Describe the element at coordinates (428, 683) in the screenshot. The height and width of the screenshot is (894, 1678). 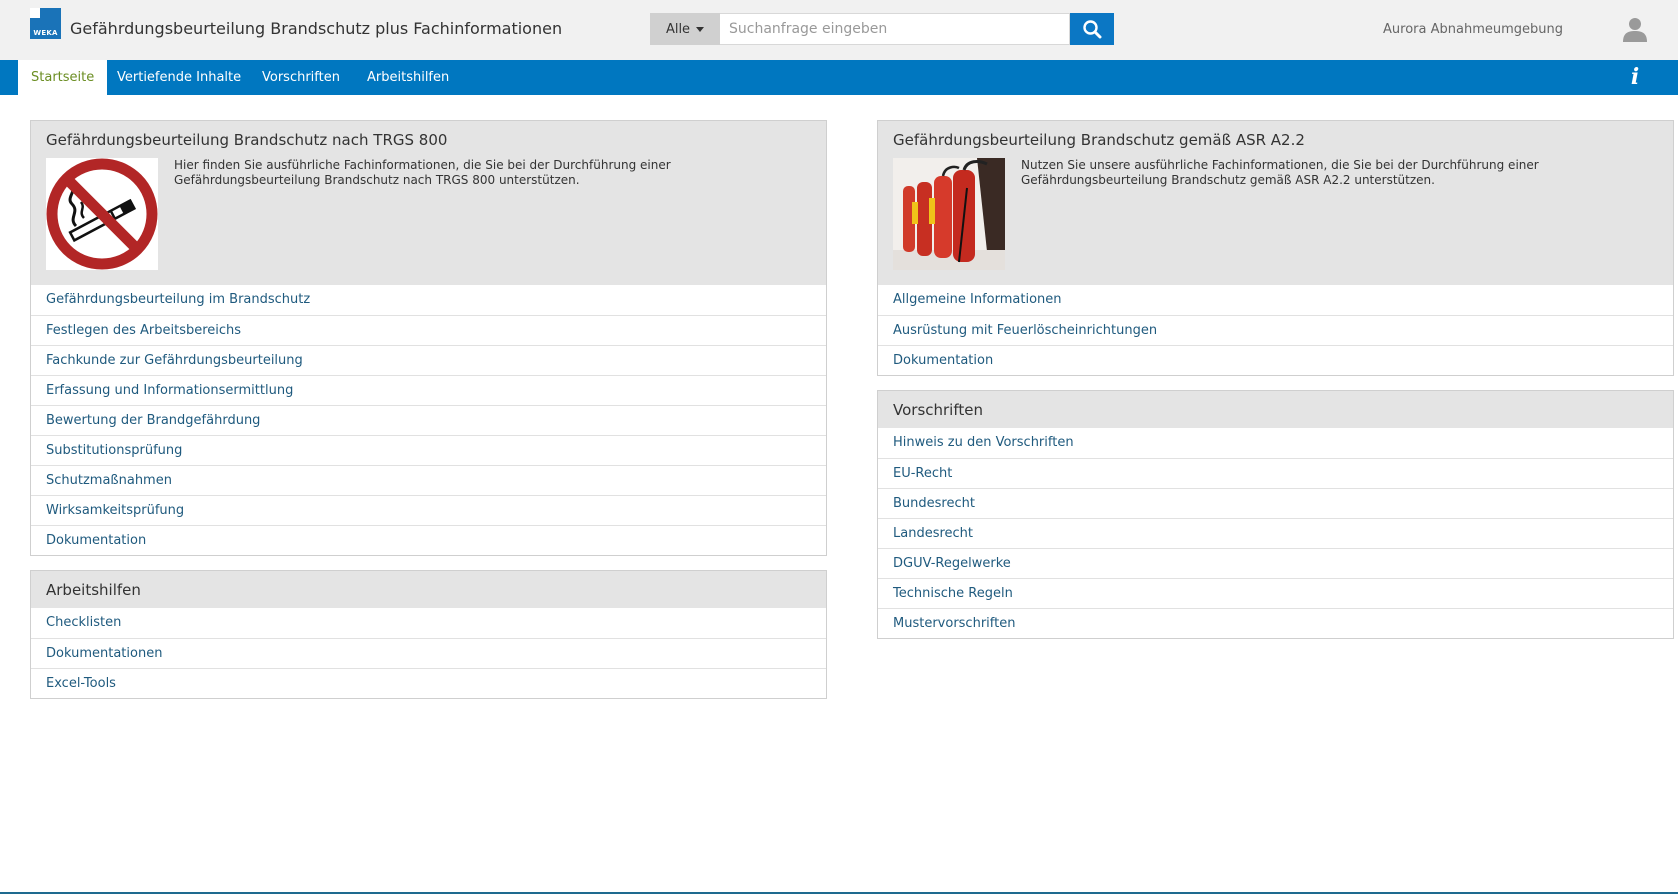
I see `link-excel-tools: Excel-Tools` at that location.